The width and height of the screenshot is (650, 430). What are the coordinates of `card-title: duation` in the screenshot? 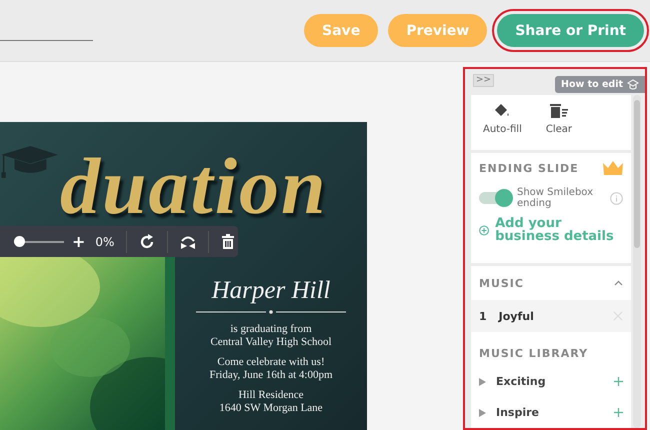 It's located at (194, 187).